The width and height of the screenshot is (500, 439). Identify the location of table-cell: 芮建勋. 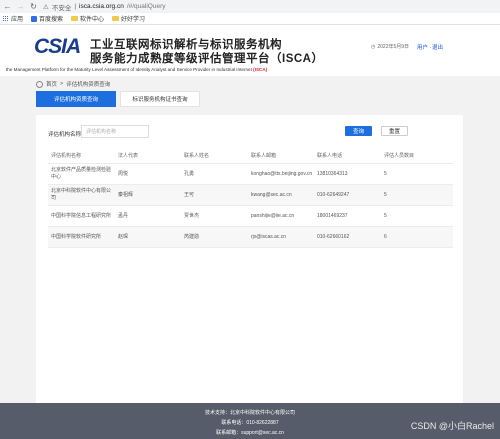
(192, 236).